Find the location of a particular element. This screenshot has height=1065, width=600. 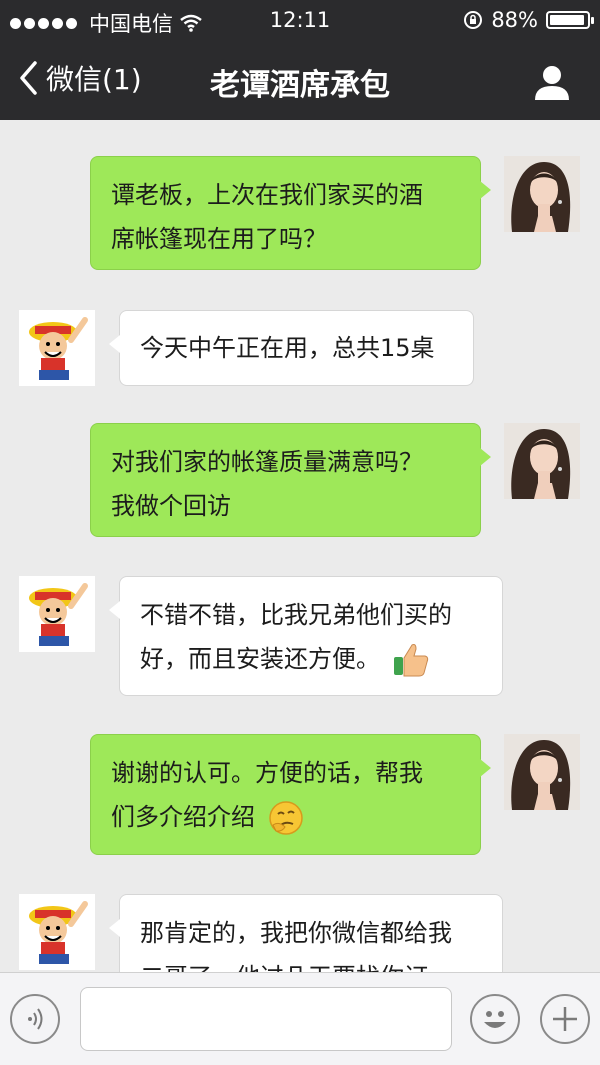

emoji-button is located at coordinates (495, 1019).